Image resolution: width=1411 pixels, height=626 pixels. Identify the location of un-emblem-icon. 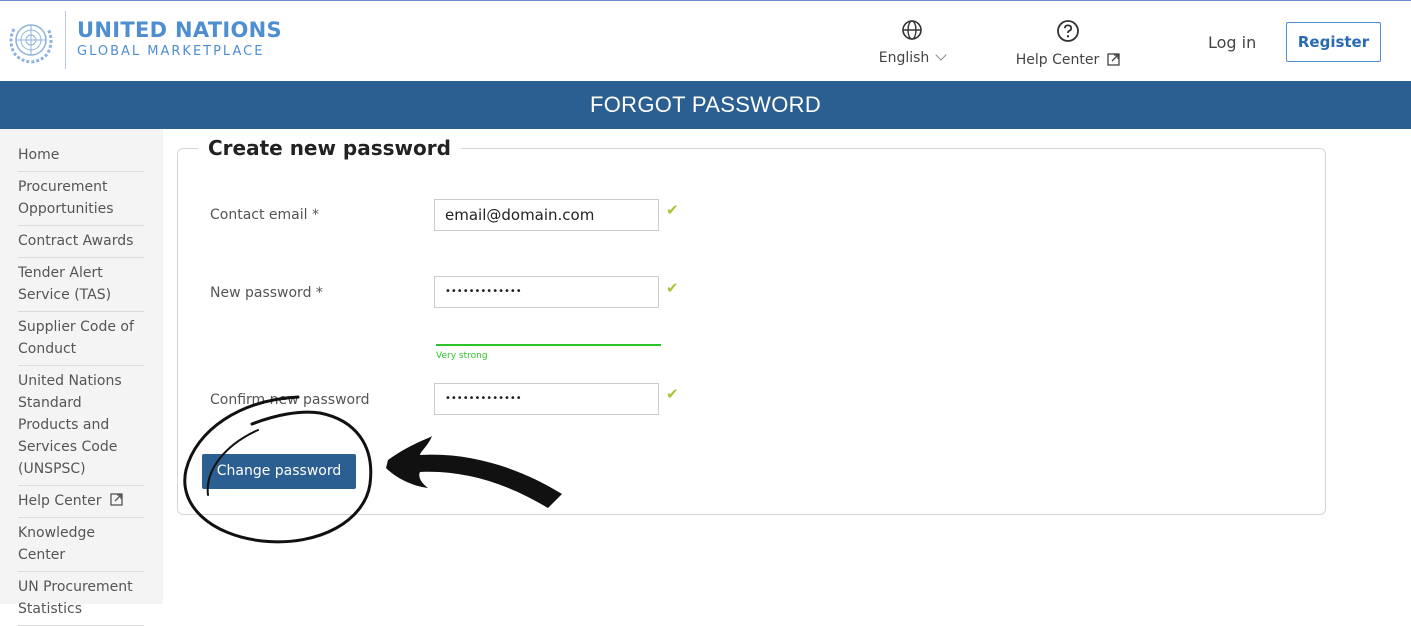
(31, 40).